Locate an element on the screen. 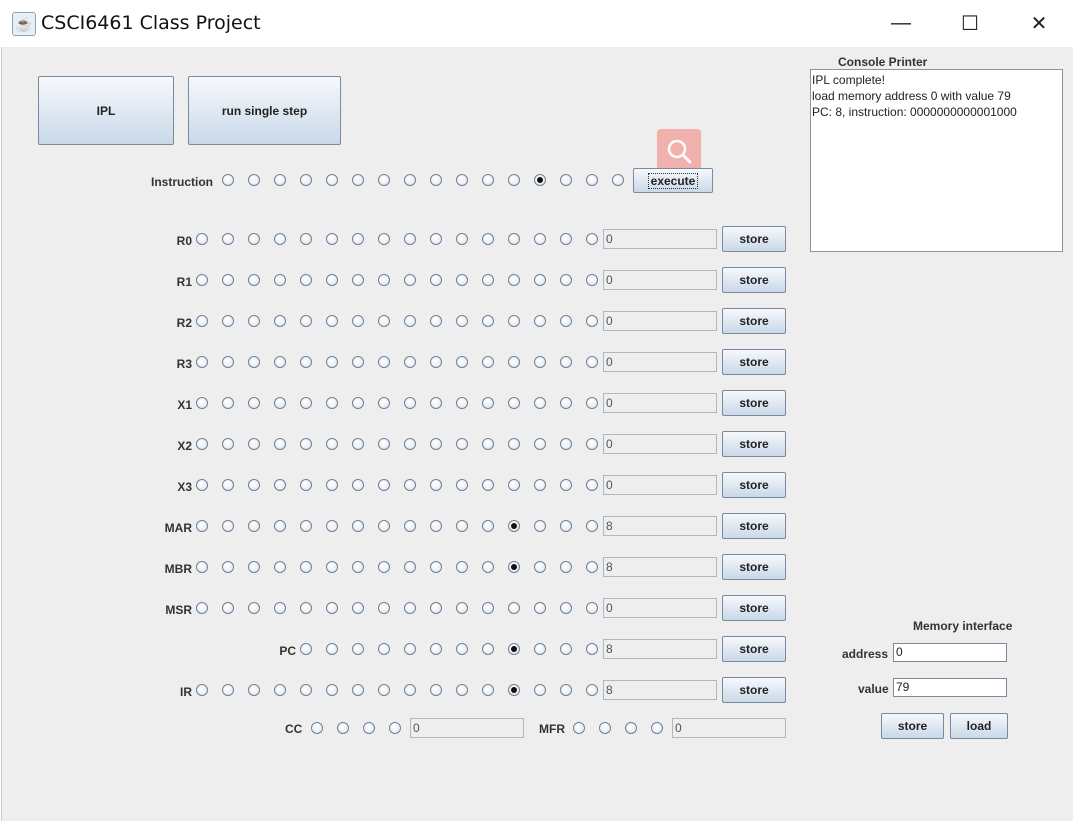 The image size is (1073, 821). register-value-field-r2: 0 is located at coordinates (660, 321).